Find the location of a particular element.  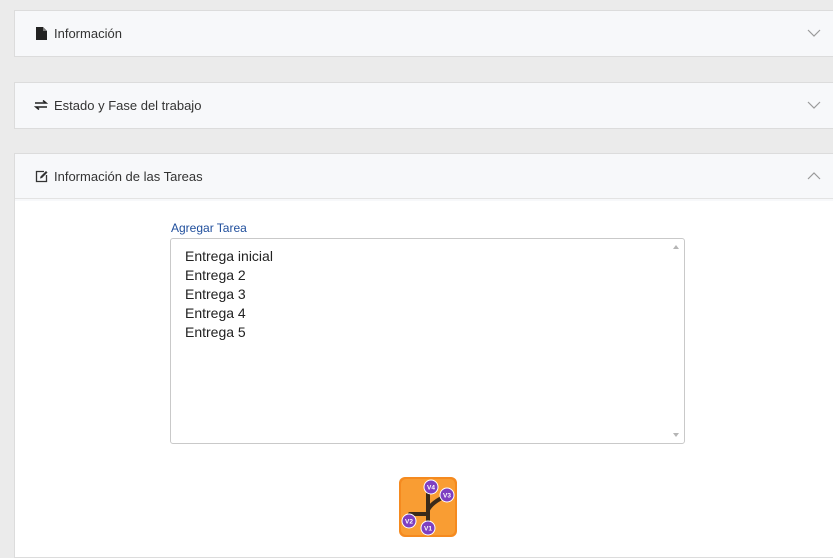

version-node-label: V1 is located at coordinates (428, 529).